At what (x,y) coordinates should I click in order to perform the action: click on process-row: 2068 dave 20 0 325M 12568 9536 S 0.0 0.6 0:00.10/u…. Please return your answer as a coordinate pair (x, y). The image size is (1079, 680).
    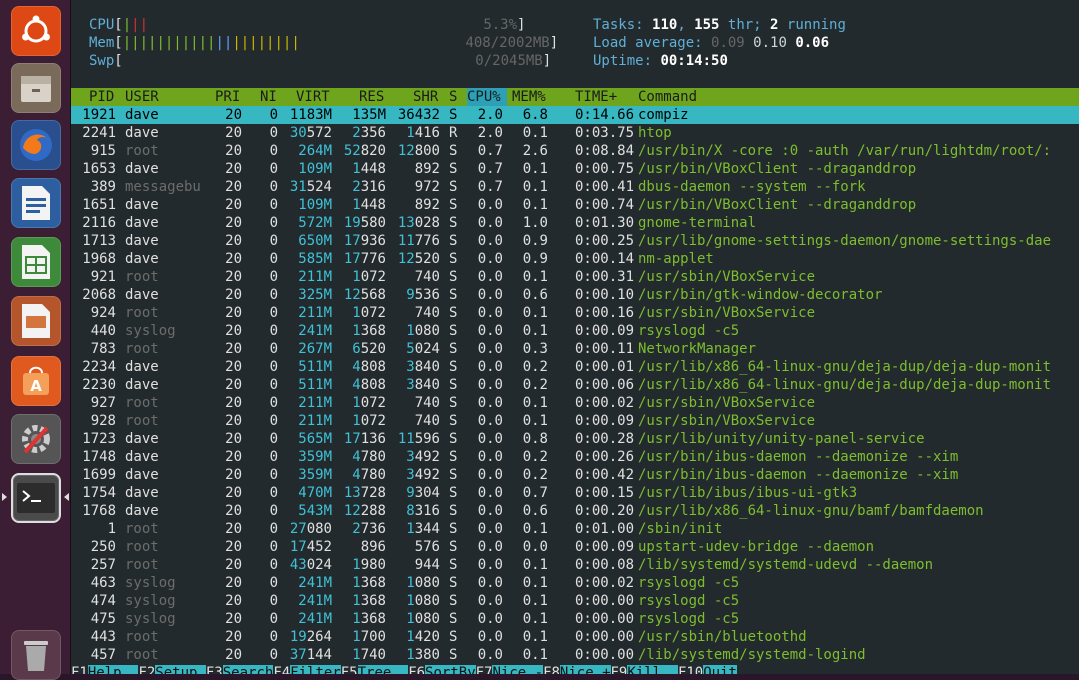
    Looking at the image, I should click on (575, 295).